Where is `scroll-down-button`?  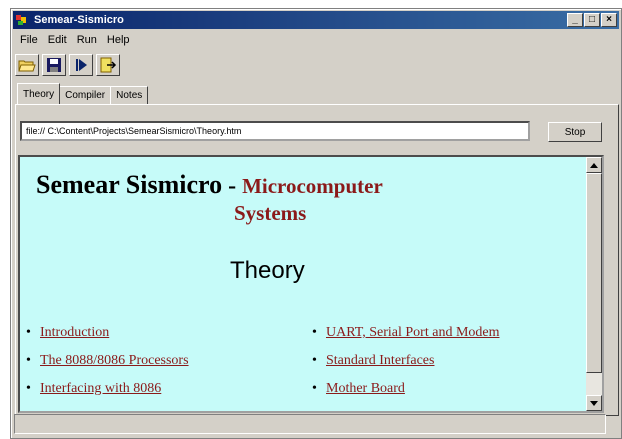
scroll-down-button is located at coordinates (594, 403).